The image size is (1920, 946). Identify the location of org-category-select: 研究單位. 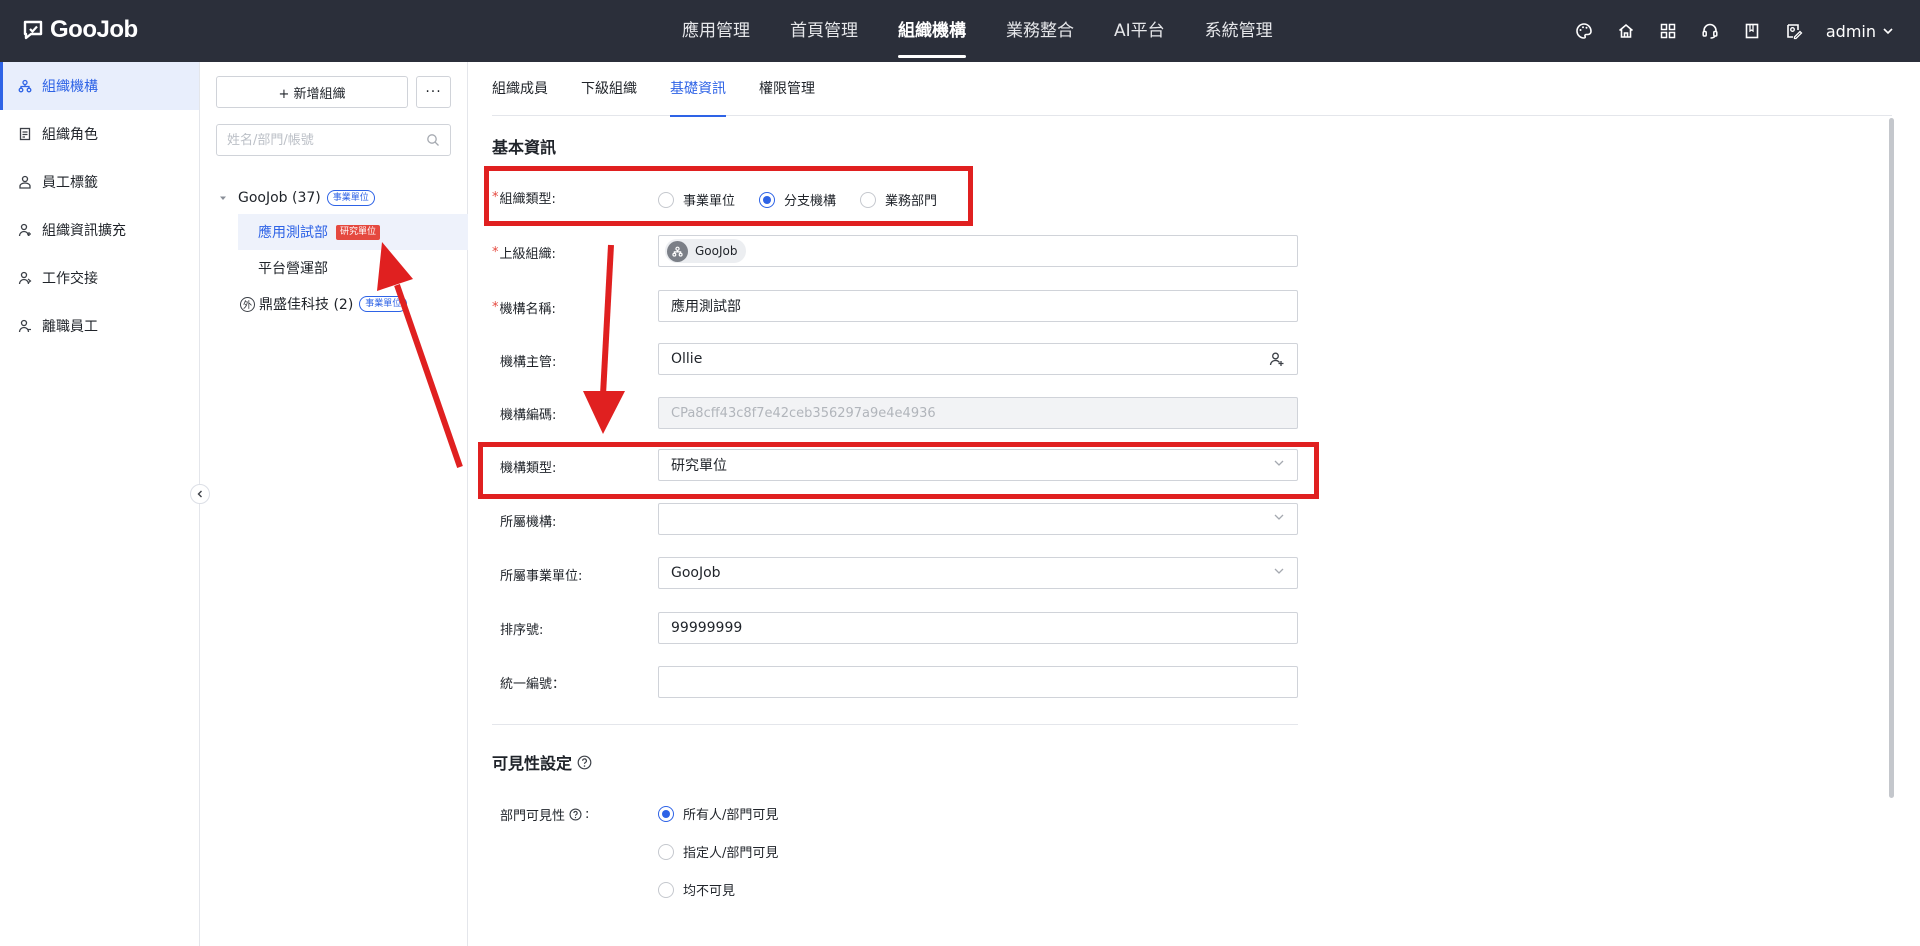
(978, 465).